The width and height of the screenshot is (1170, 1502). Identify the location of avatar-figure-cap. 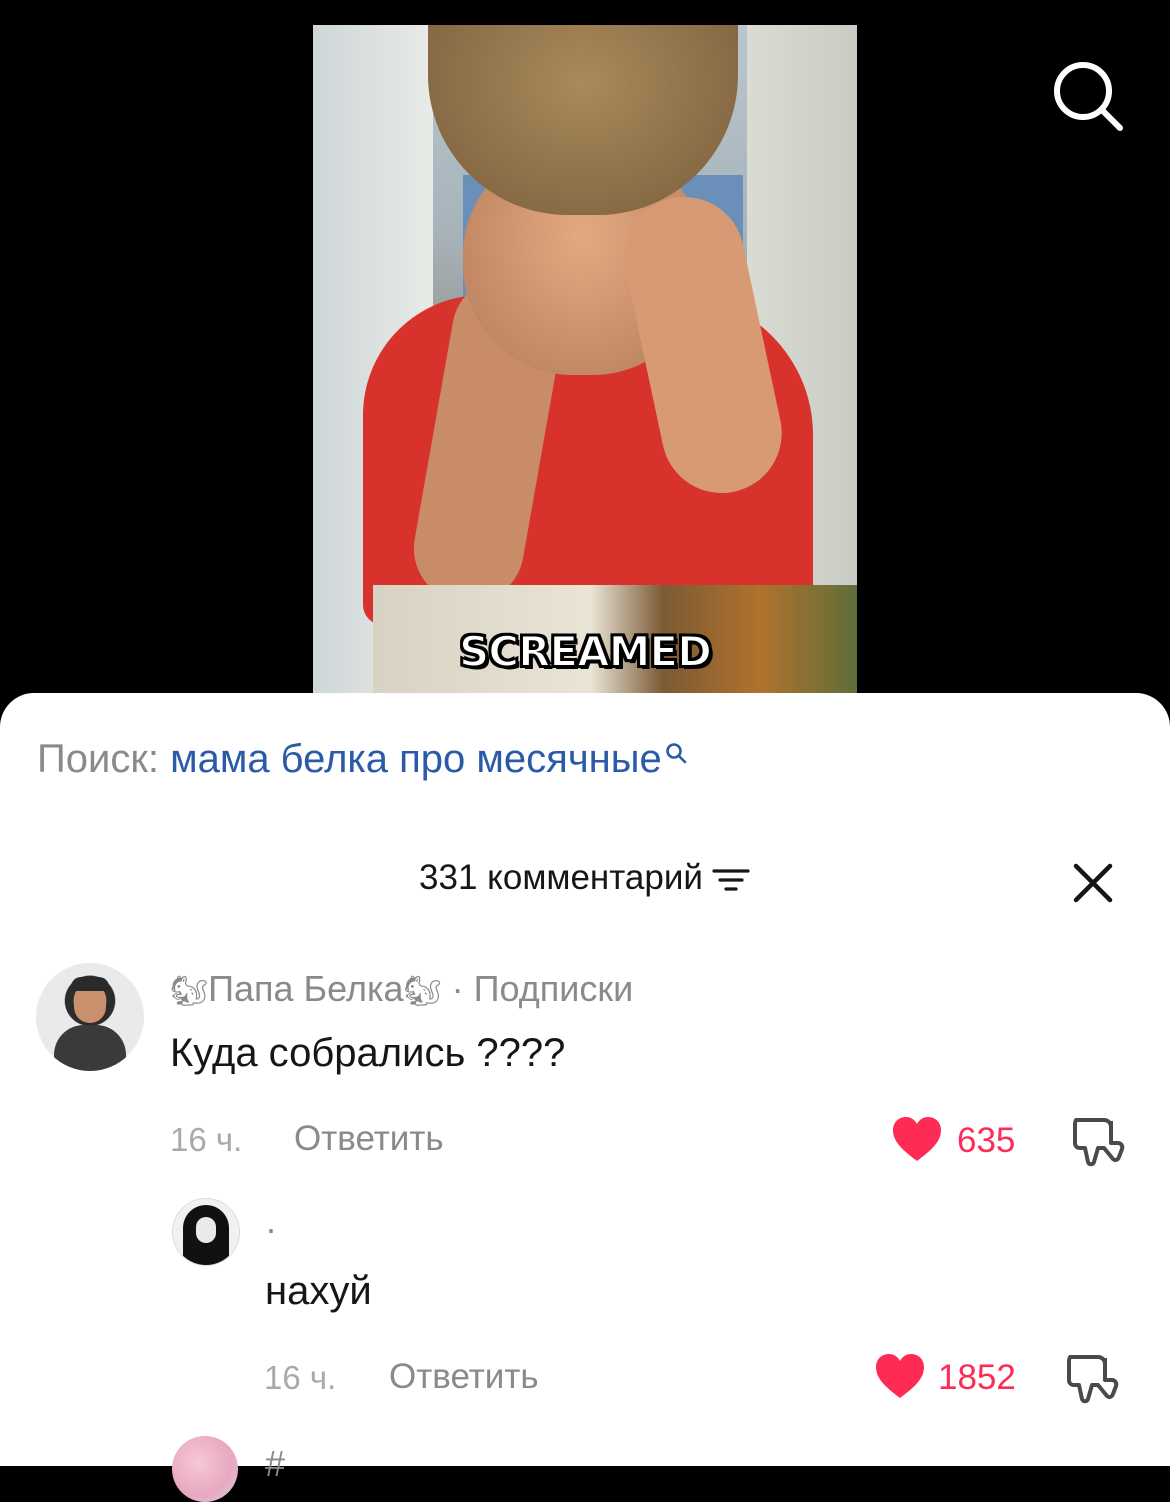
(90, 984).